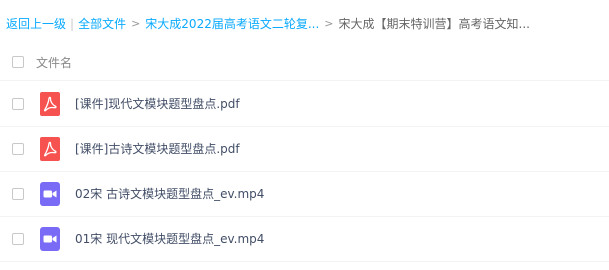 The width and height of the screenshot is (609, 270). What do you see at coordinates (157, 103) in the screenshot?
I see `file-name: [课件]现代文模块题型盘点.pdf` at bounding box center [157, 103].